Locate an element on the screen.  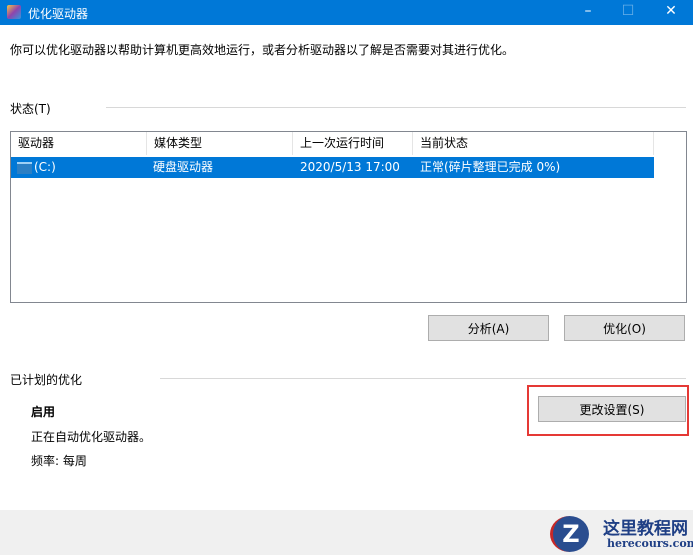
status-label: 状态(T) is located at coordinates (30, 109).